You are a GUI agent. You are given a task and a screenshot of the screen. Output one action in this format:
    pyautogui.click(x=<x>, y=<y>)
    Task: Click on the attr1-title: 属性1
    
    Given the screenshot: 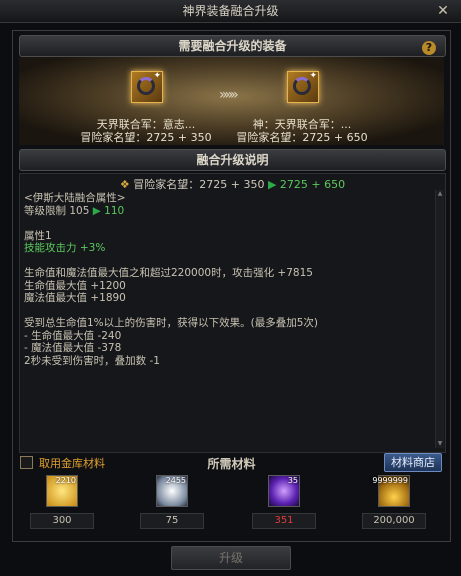 What is the action you would take?
    pyautogui.click(x=38, y=235)
    